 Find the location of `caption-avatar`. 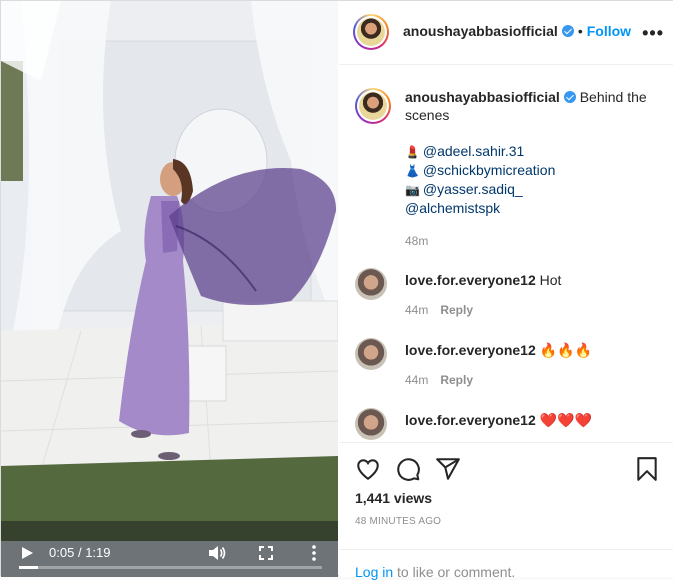

caption-avatar is located at coordinates (373, 106).